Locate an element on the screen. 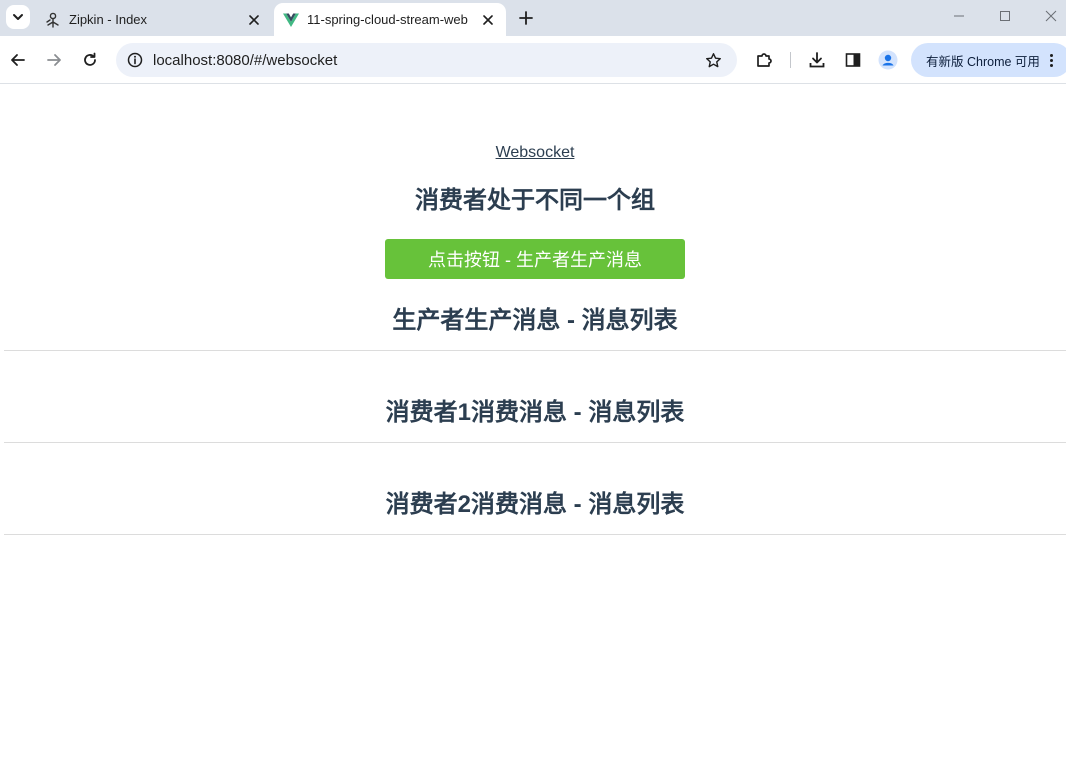  profile-icon is located at coordinates (888, 60).